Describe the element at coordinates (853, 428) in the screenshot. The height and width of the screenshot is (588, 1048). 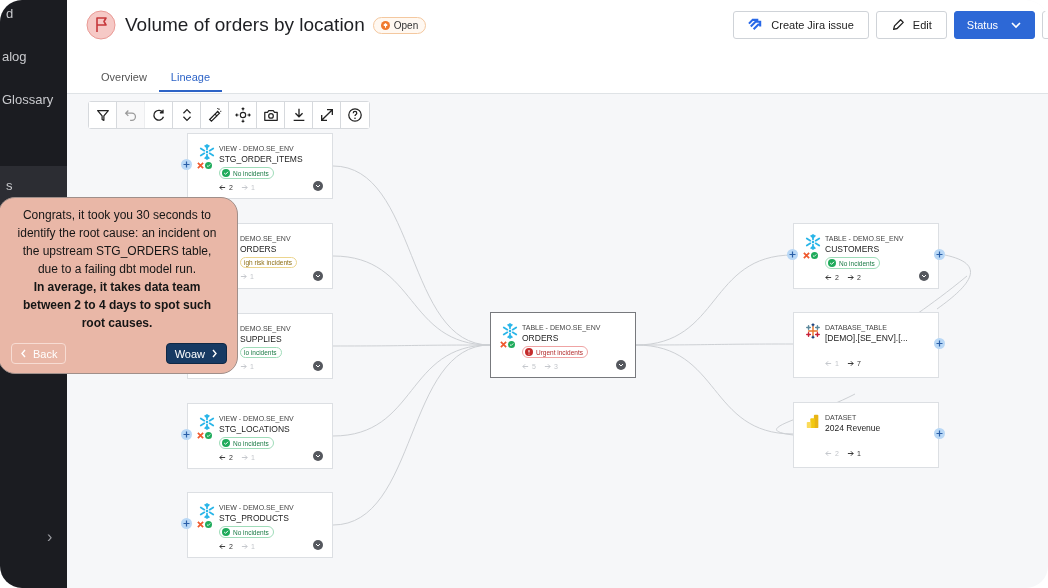
I see `node-name: 2024 Revenue` at that location.